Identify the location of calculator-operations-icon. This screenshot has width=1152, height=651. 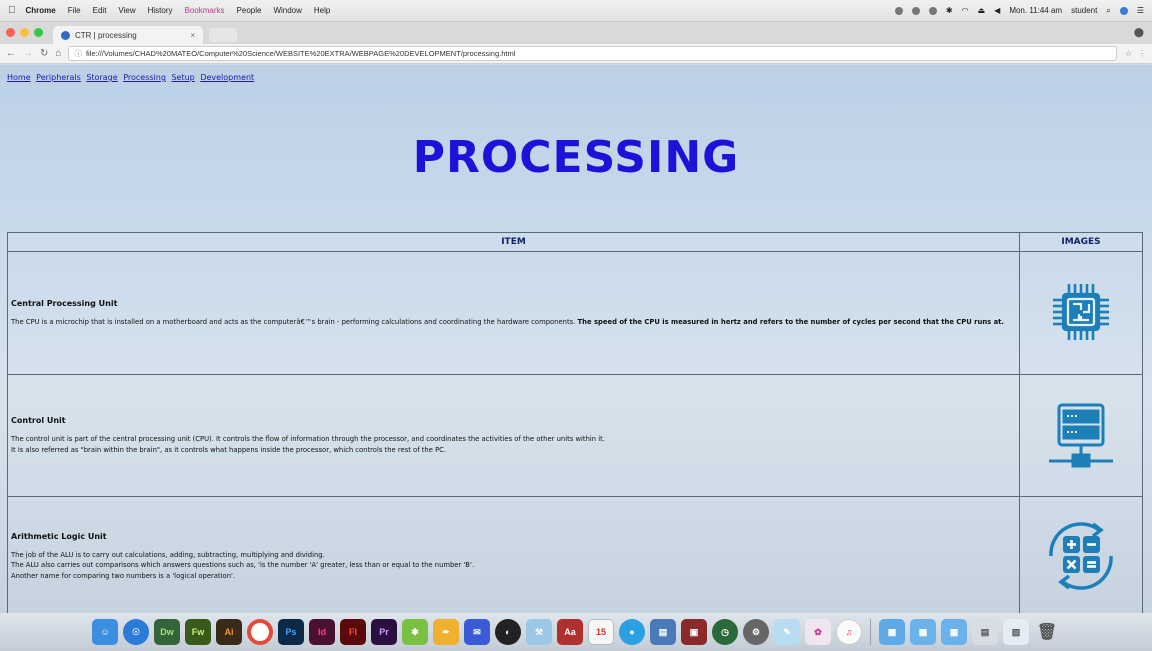
(1081, 555).